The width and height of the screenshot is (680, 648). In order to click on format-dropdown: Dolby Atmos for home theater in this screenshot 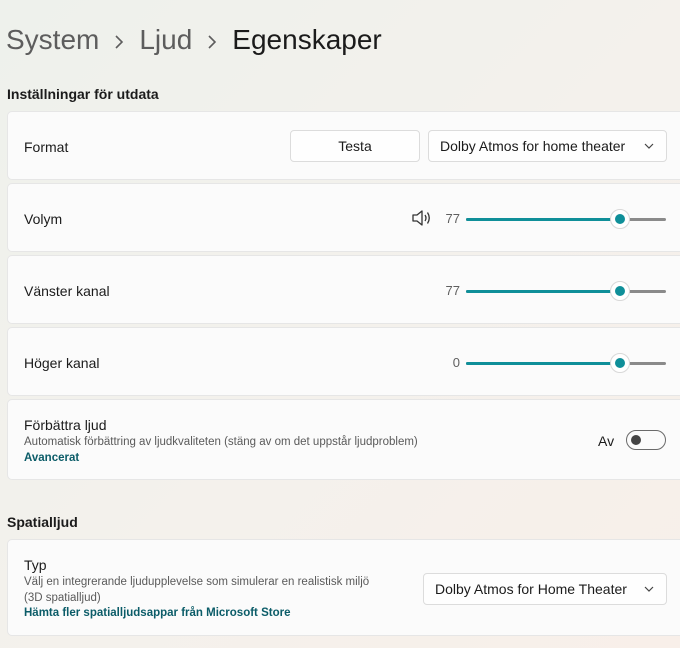, I will do `click(547, 146)`.